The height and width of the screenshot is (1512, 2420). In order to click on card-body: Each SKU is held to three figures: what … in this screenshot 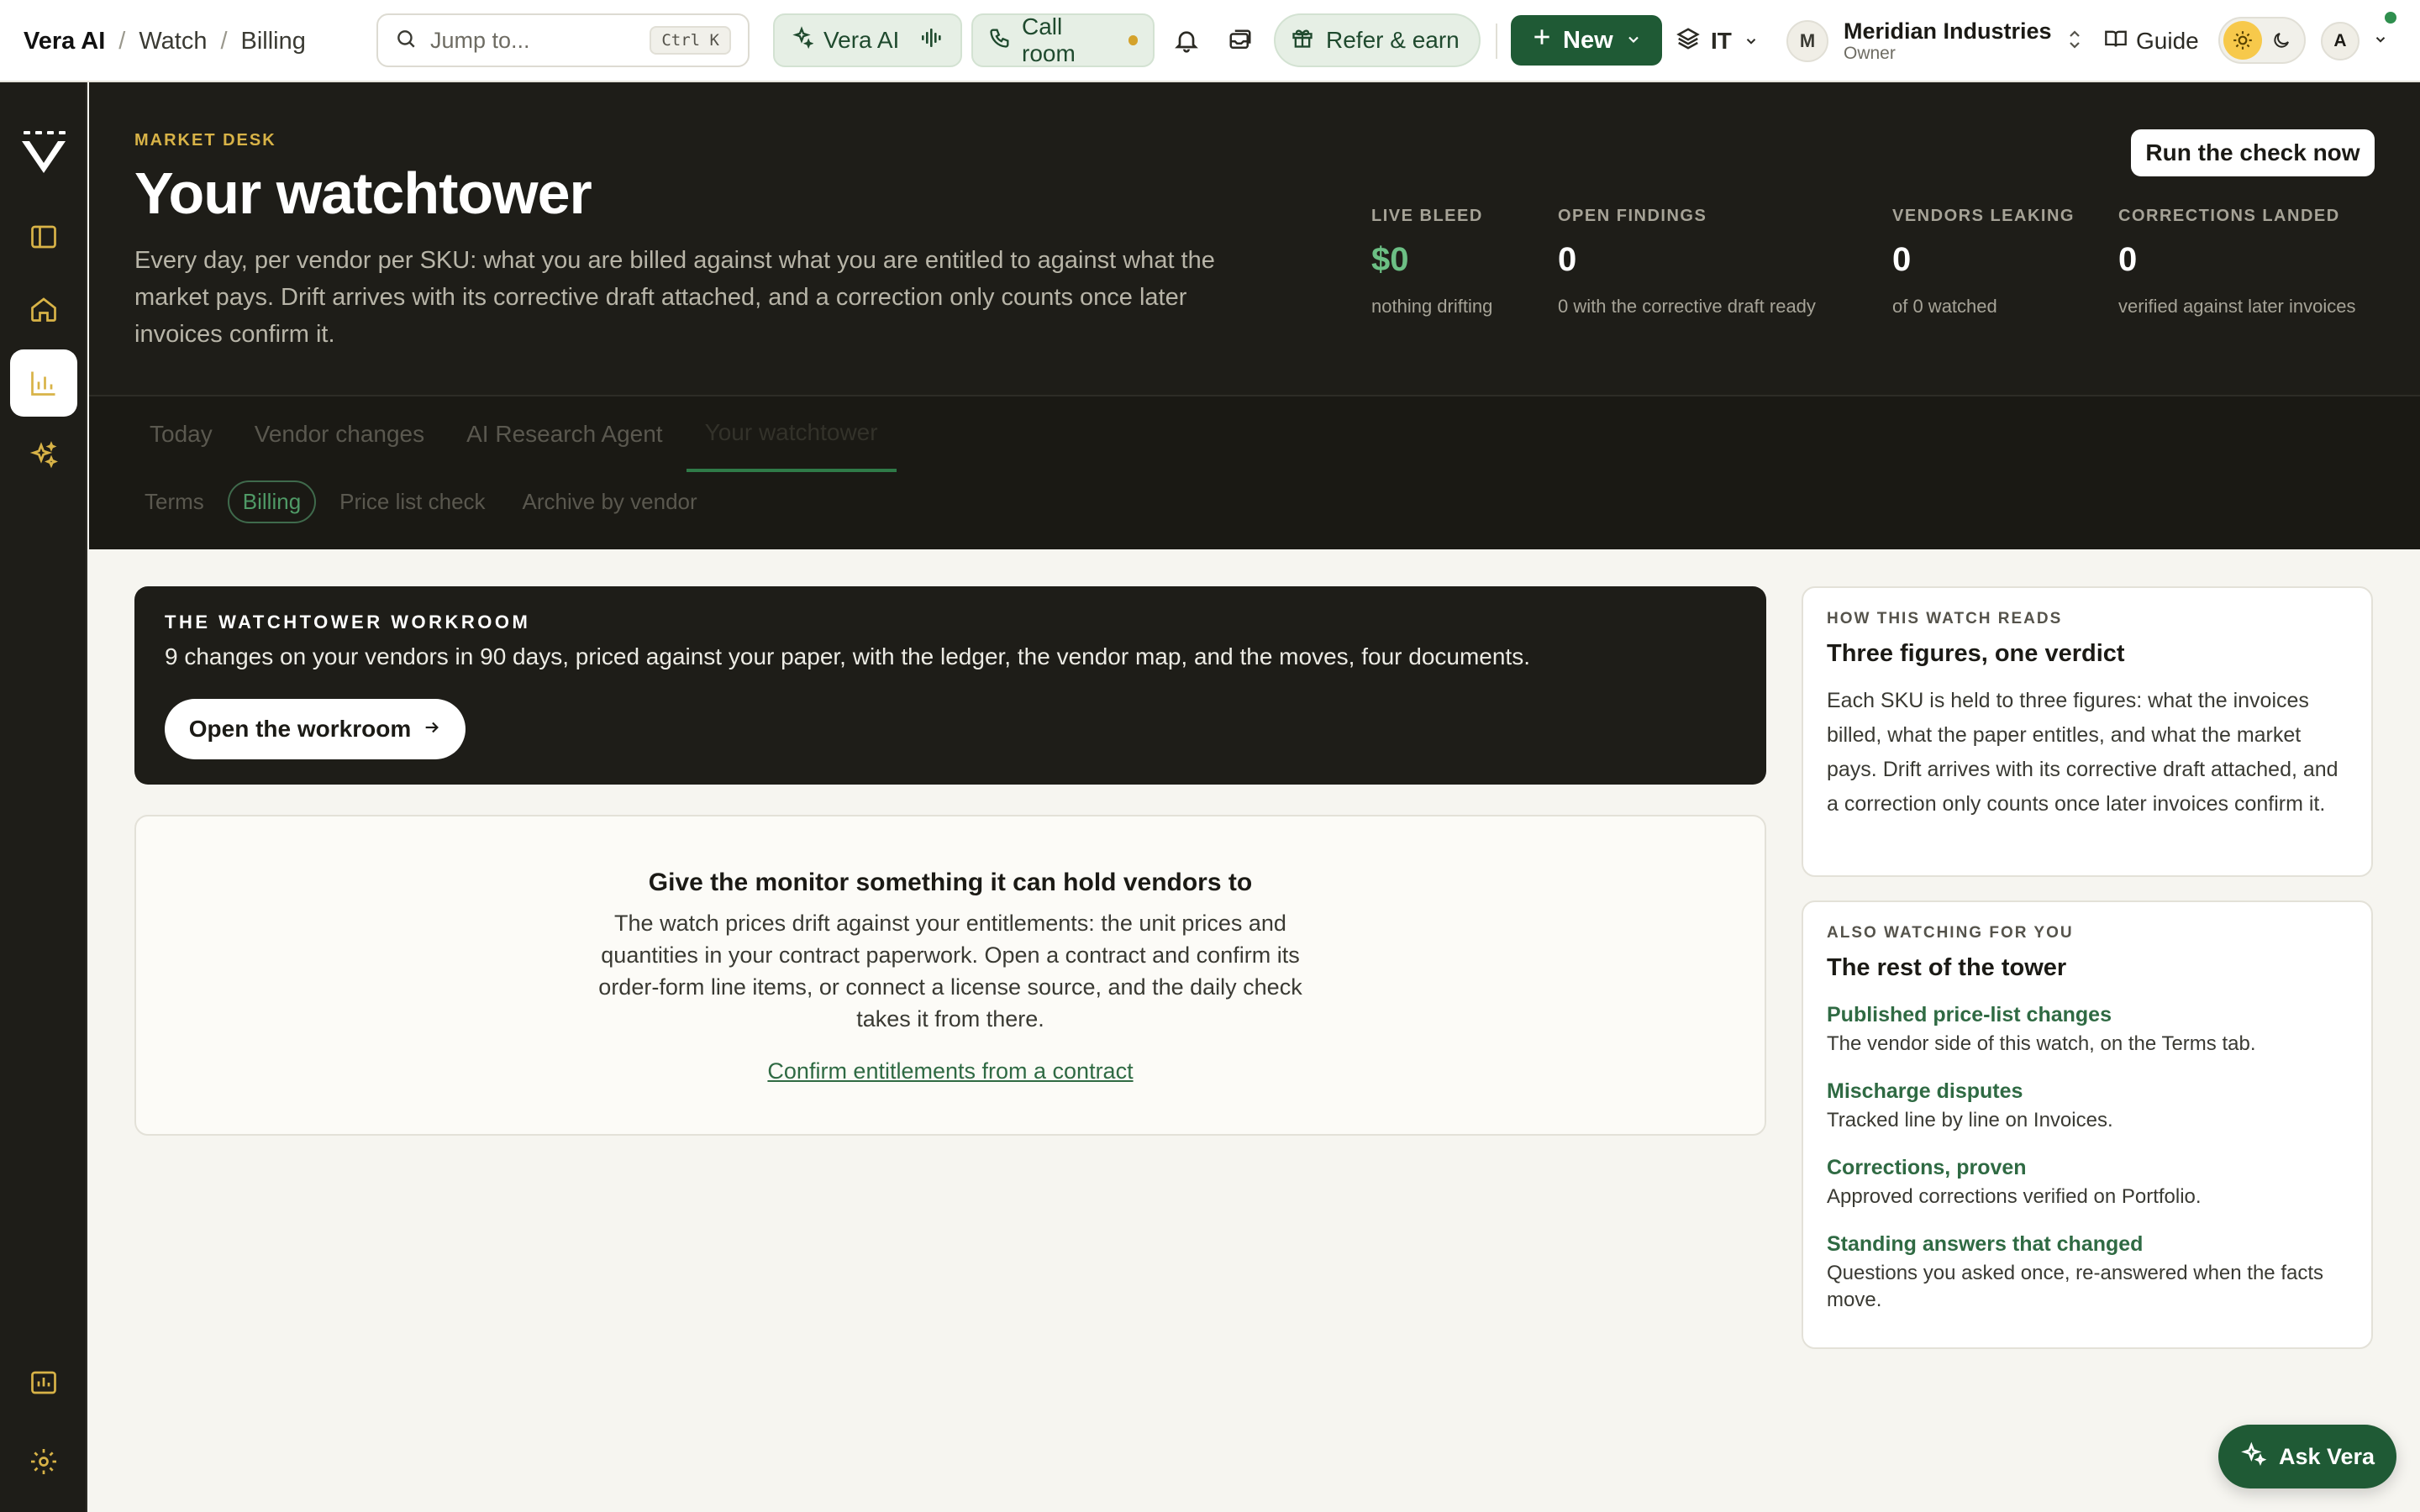, I will do `click(2083, 752)`.